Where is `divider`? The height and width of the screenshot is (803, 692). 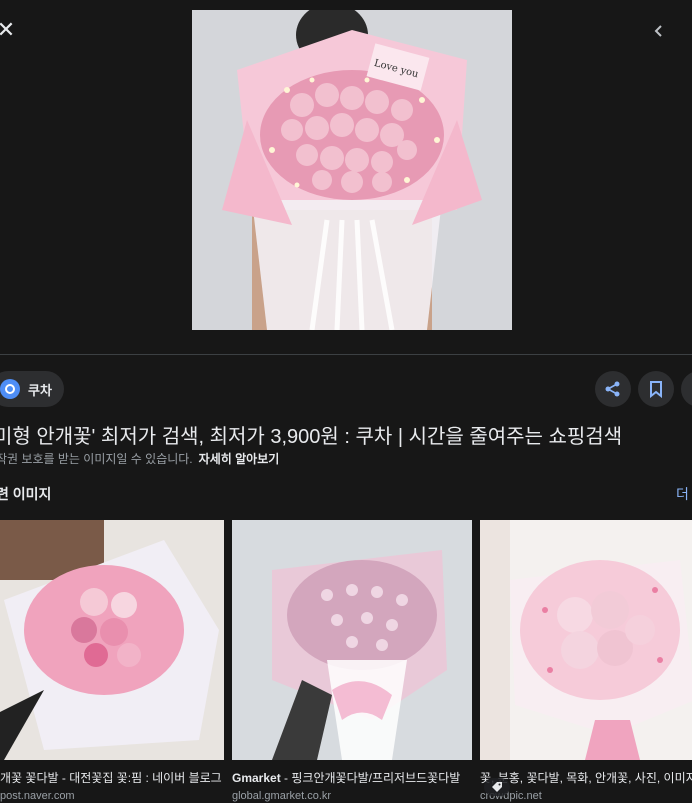
divider is located at coordinates (346, 354).